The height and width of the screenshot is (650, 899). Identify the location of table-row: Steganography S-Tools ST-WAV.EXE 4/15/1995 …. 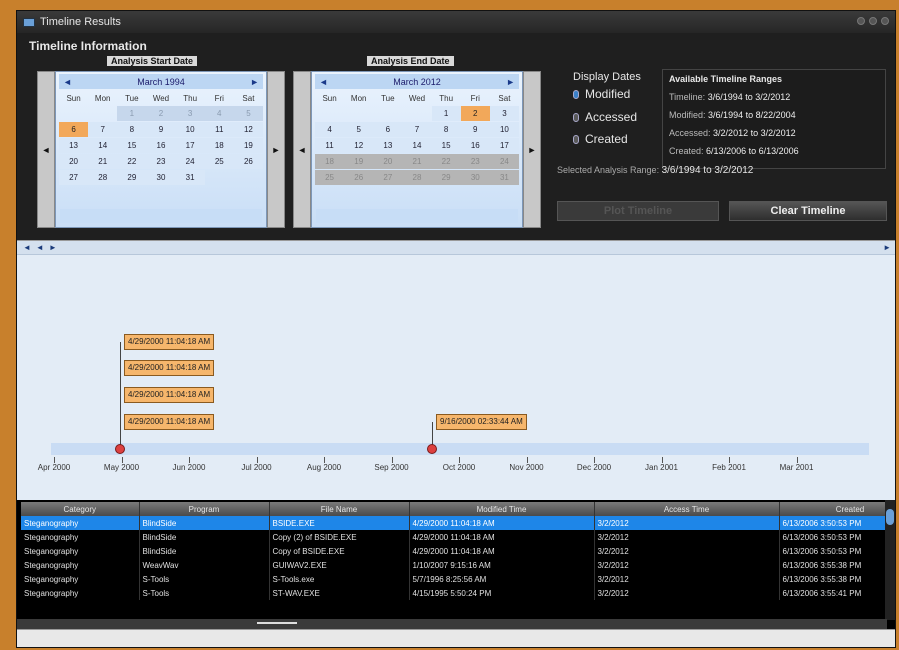
(458, 593).